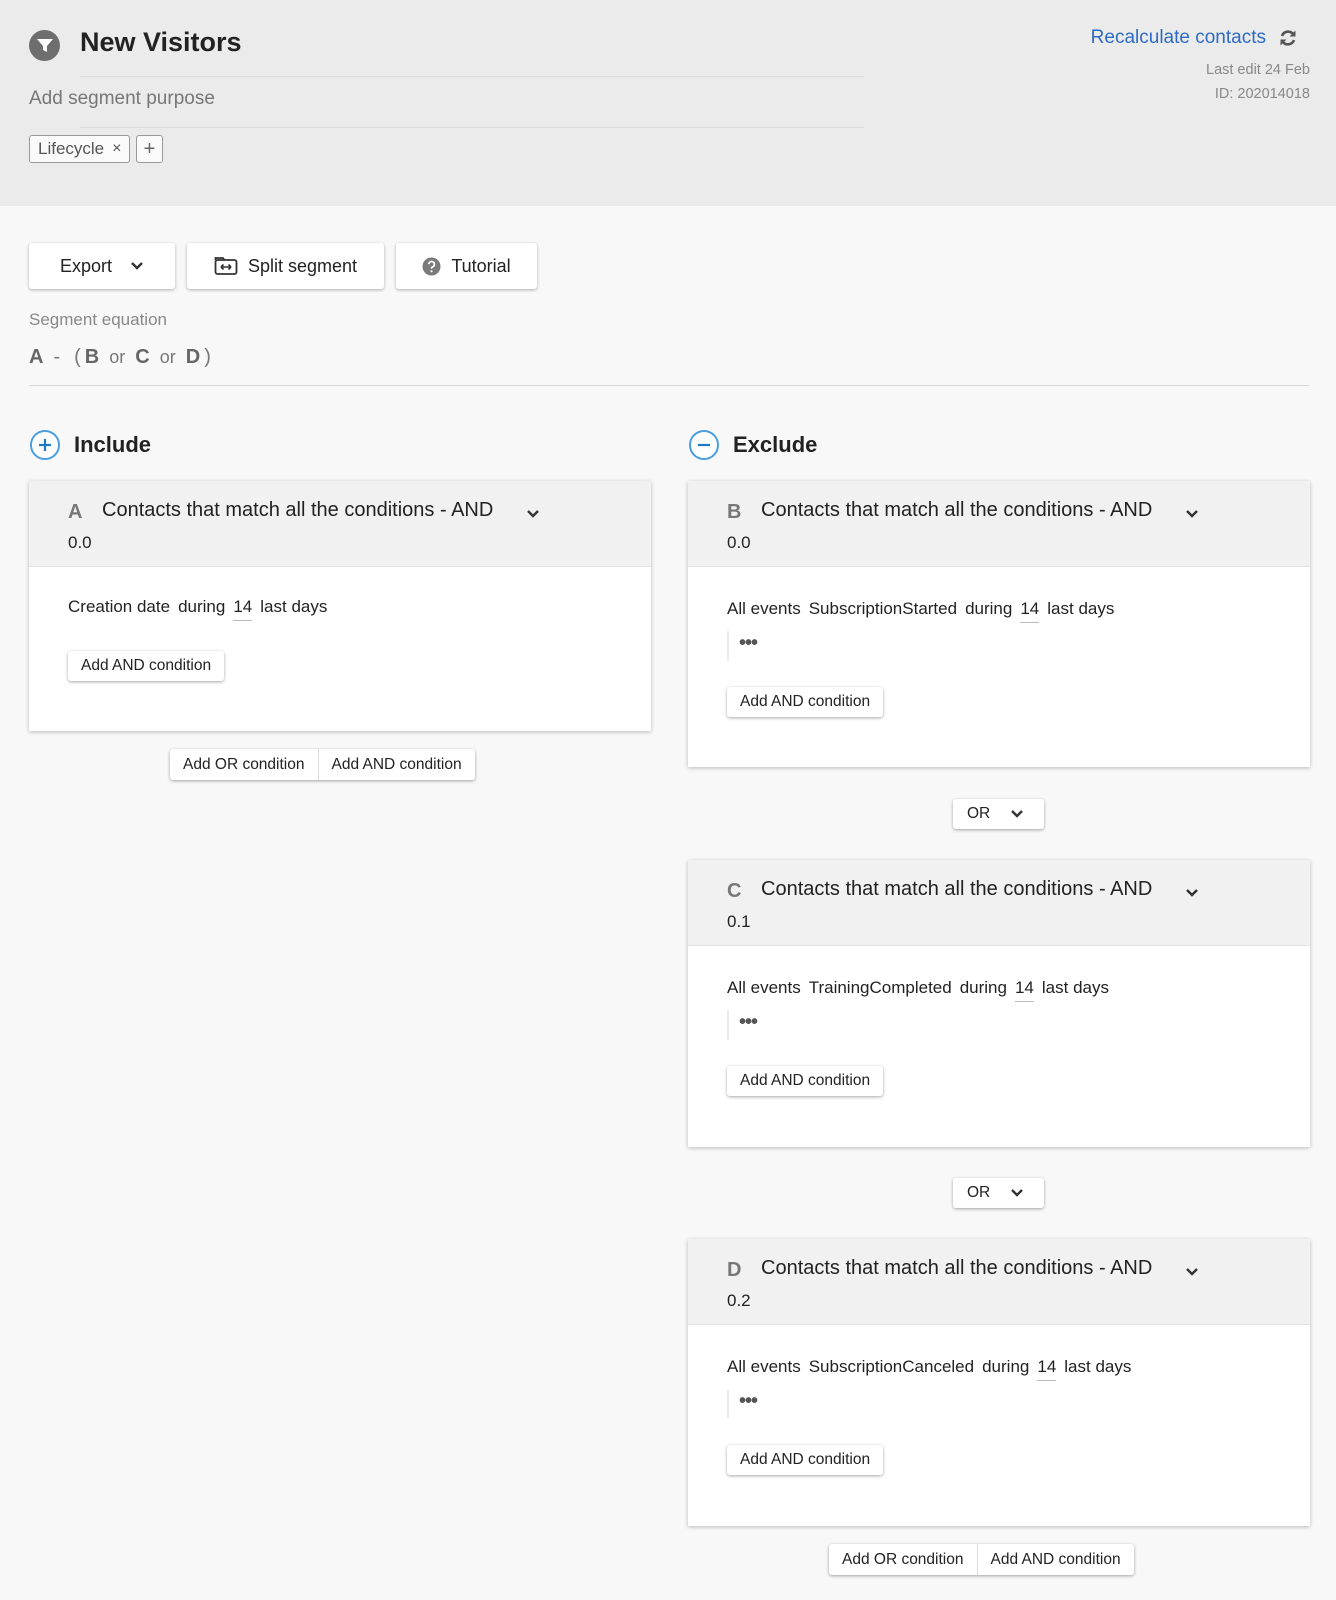 This screenshot has width=1336, height=1600. Describe the element at coordinates (775, 444) in the screenshot. I see `exclude-title: Exclude` at that location.